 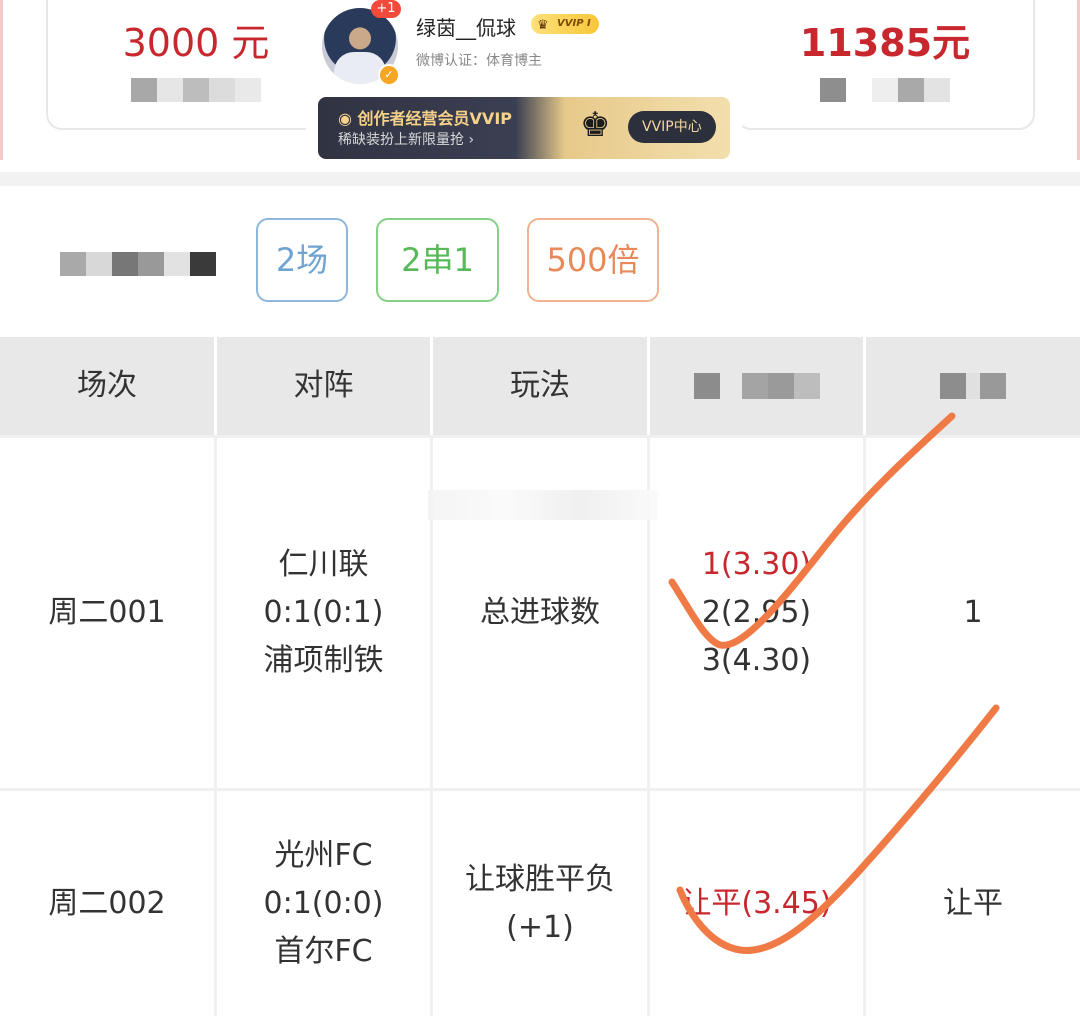 I want to click on header-match: 对阵, so click(x=325, y=386).